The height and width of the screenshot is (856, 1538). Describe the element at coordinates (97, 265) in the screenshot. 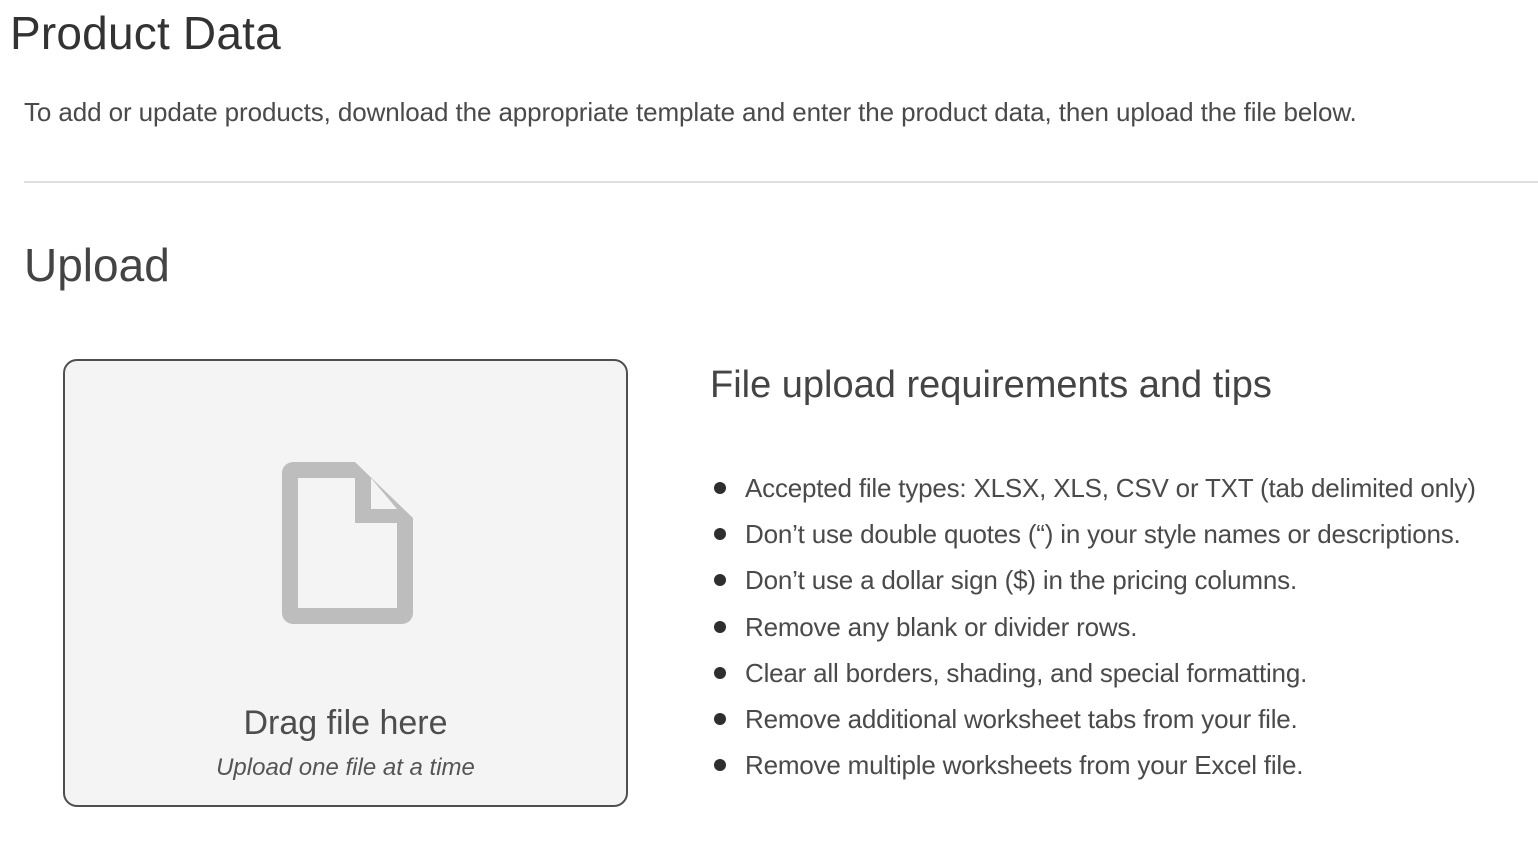

I see `upload-section-title: Upload` at that location.